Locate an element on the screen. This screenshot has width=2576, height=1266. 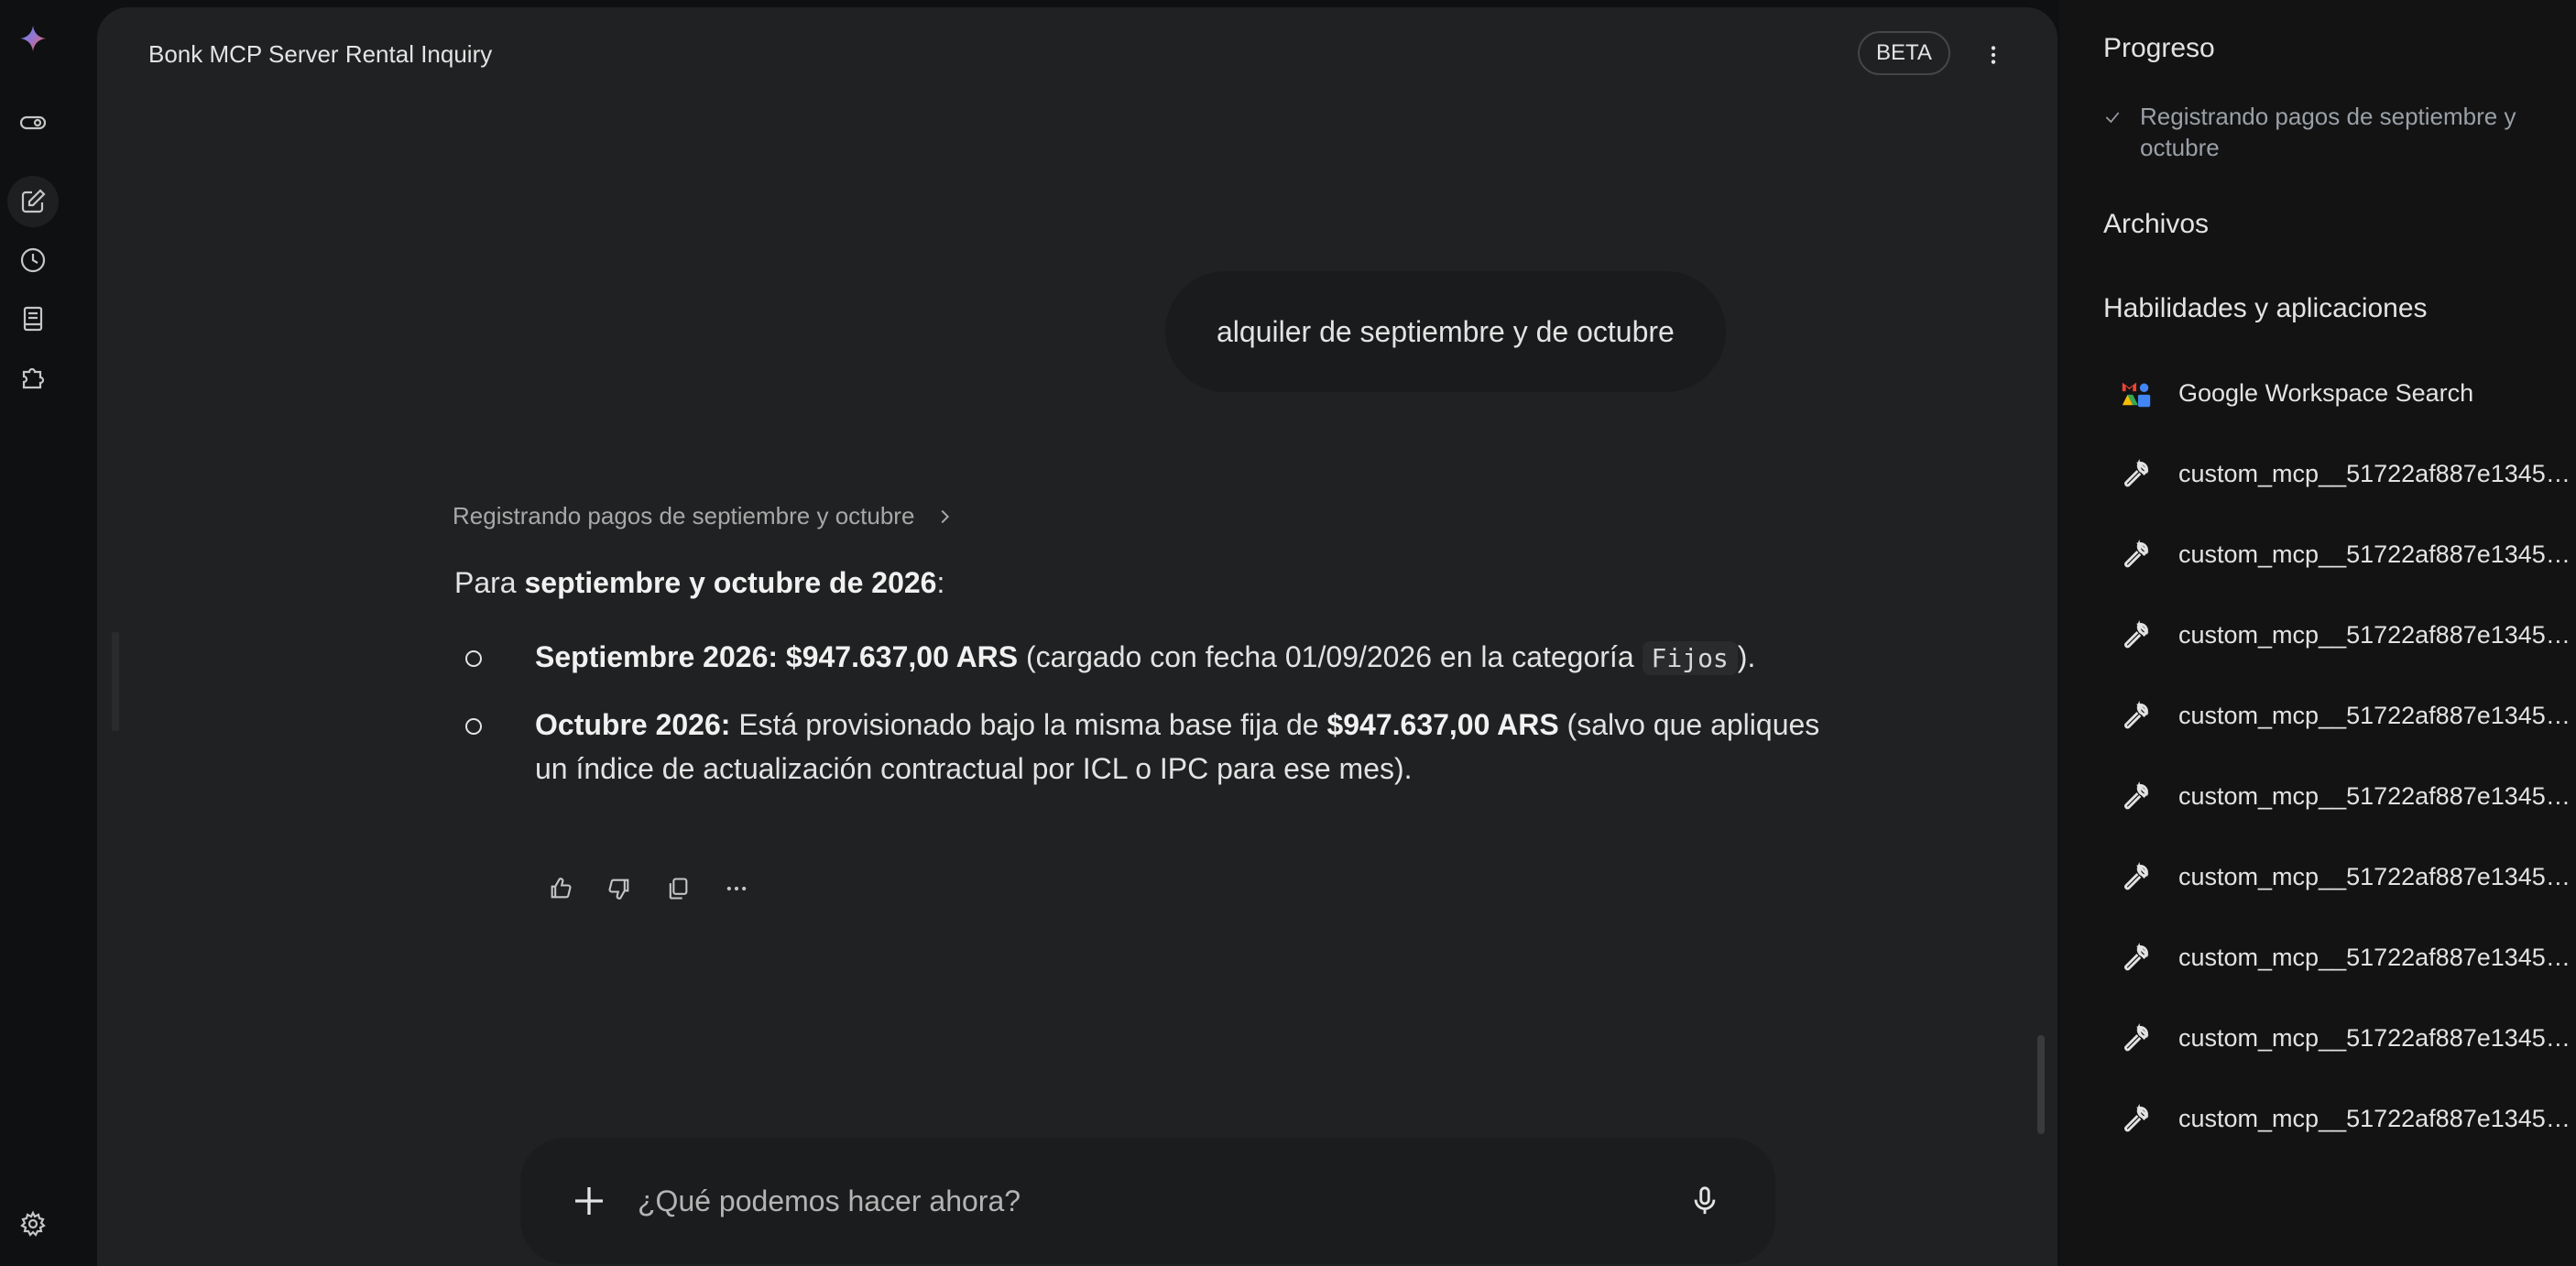
user-message: alquiler de septiembre y de octubre is located at coordinates (1445, 331).